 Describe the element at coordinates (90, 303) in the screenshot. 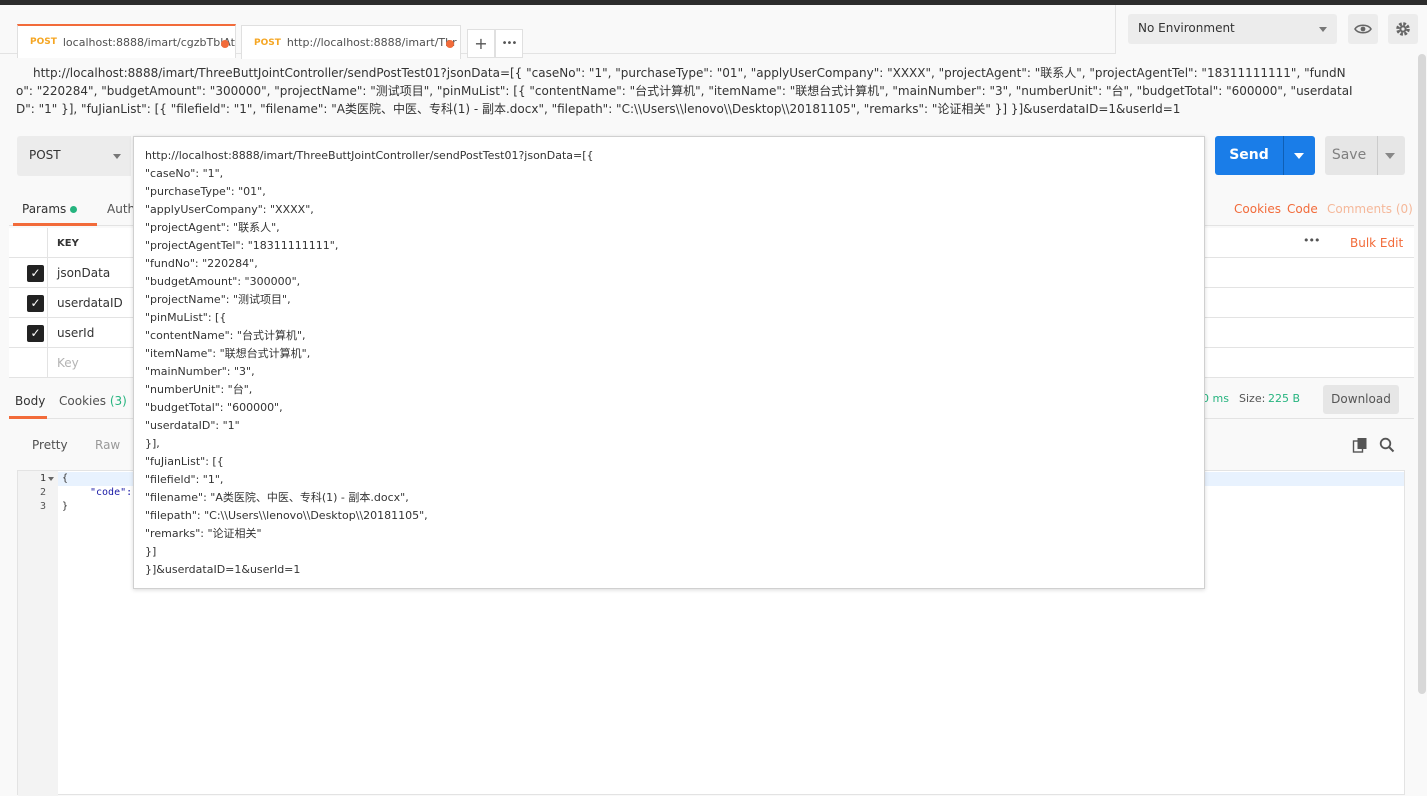

I see `param-key: userdataID` at that location.